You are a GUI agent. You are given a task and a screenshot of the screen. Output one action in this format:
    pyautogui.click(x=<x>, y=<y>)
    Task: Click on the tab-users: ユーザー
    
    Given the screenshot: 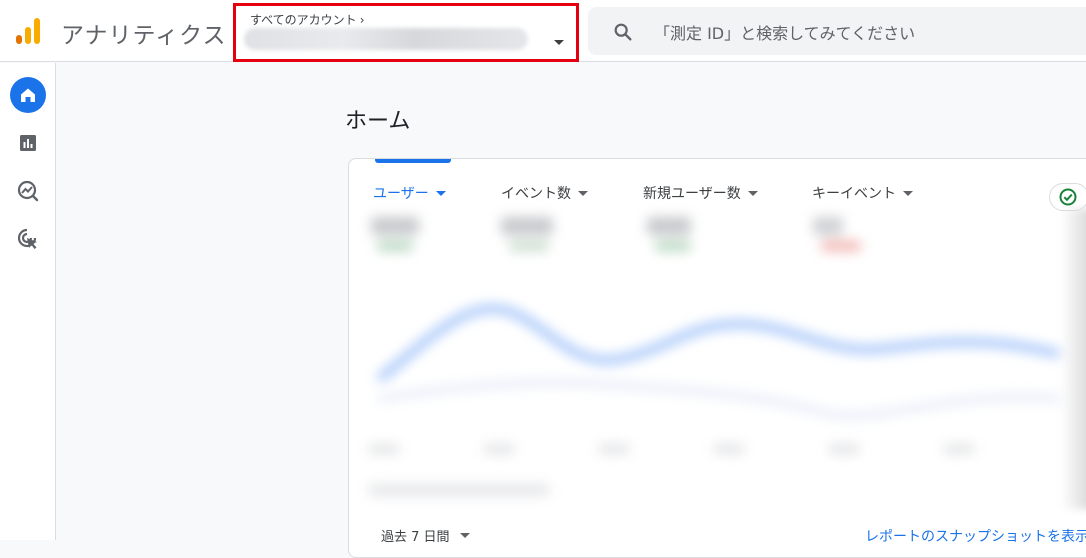 What is the action you would take?
    pyautogui.click(x=409, y=193)
    